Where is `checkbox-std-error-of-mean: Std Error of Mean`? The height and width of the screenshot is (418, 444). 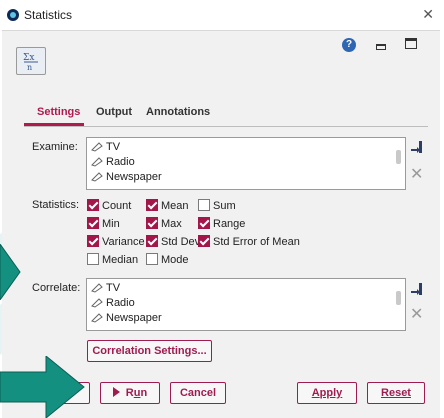 checkbox-std-error-of-mean: Std Error of Mean is located at coordinates (249, 242).